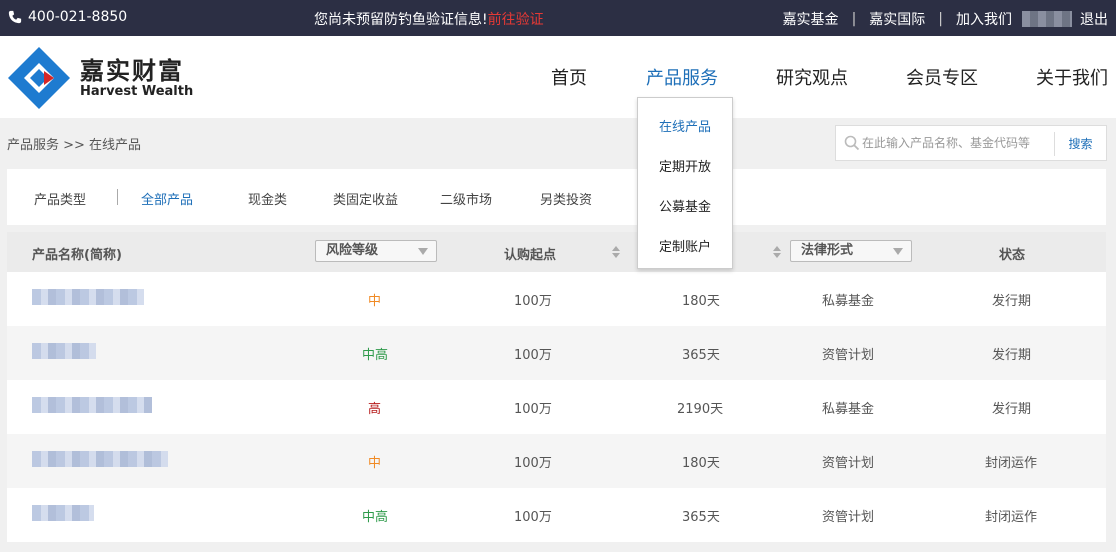 The height and width of the screenshot is (552, 1116). I want to click on link-join-us: 加入我们, so click(984, 19).